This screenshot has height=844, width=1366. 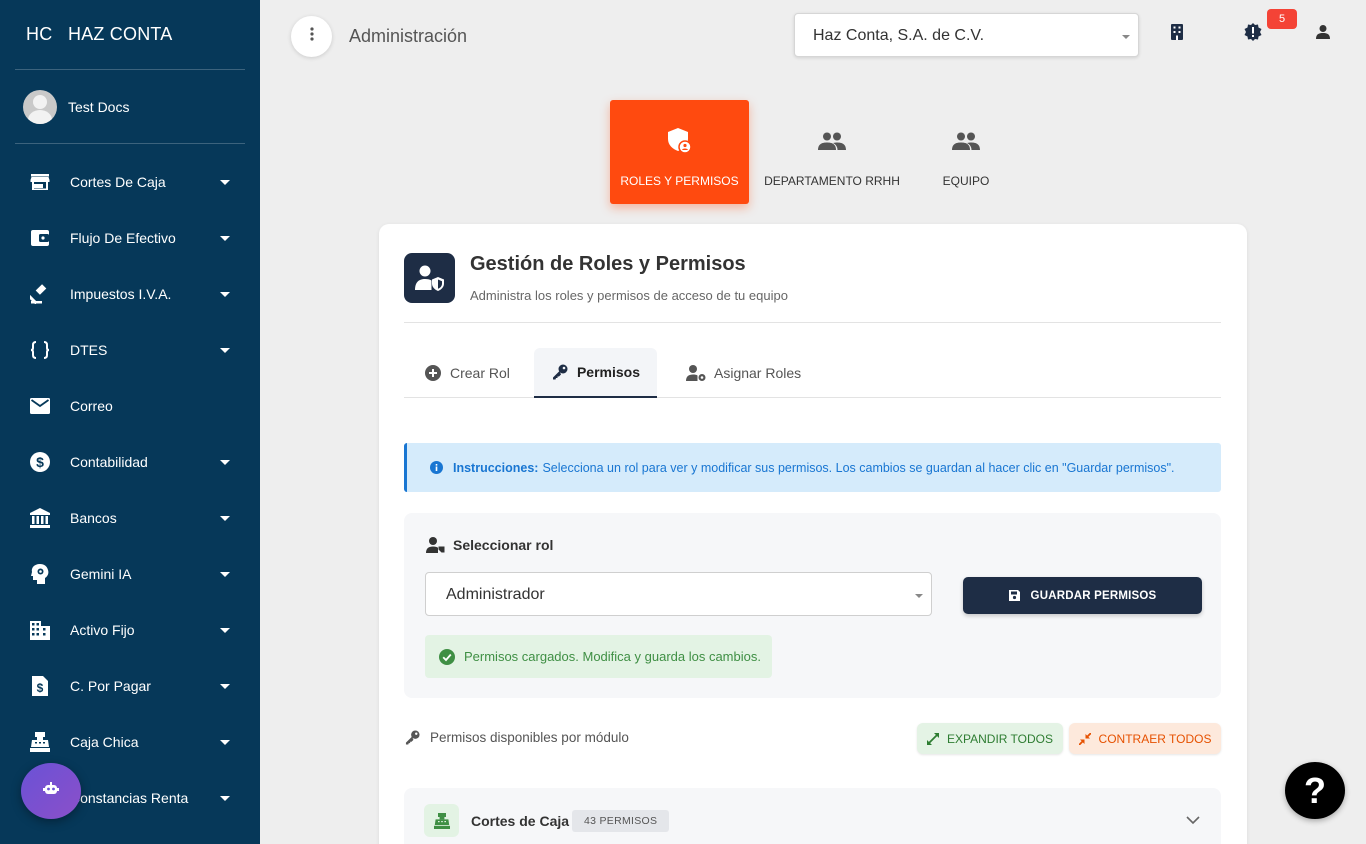 What do you see at coordinates (520, 821) in the screenshot?
I see `module-name: Cortes de Caja` at bounding box center [520, 821].